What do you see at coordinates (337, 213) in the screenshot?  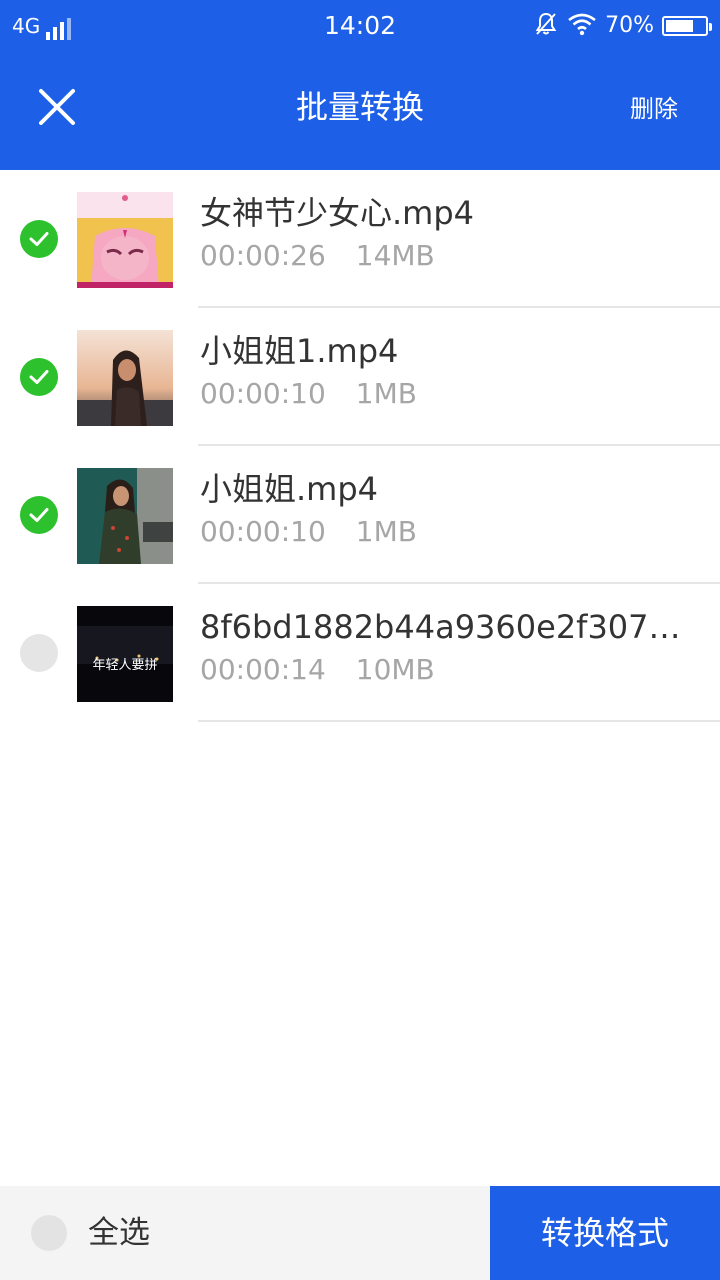 I see `file-name: 女神节少女心.mp4` at bounding box center [337, 213].